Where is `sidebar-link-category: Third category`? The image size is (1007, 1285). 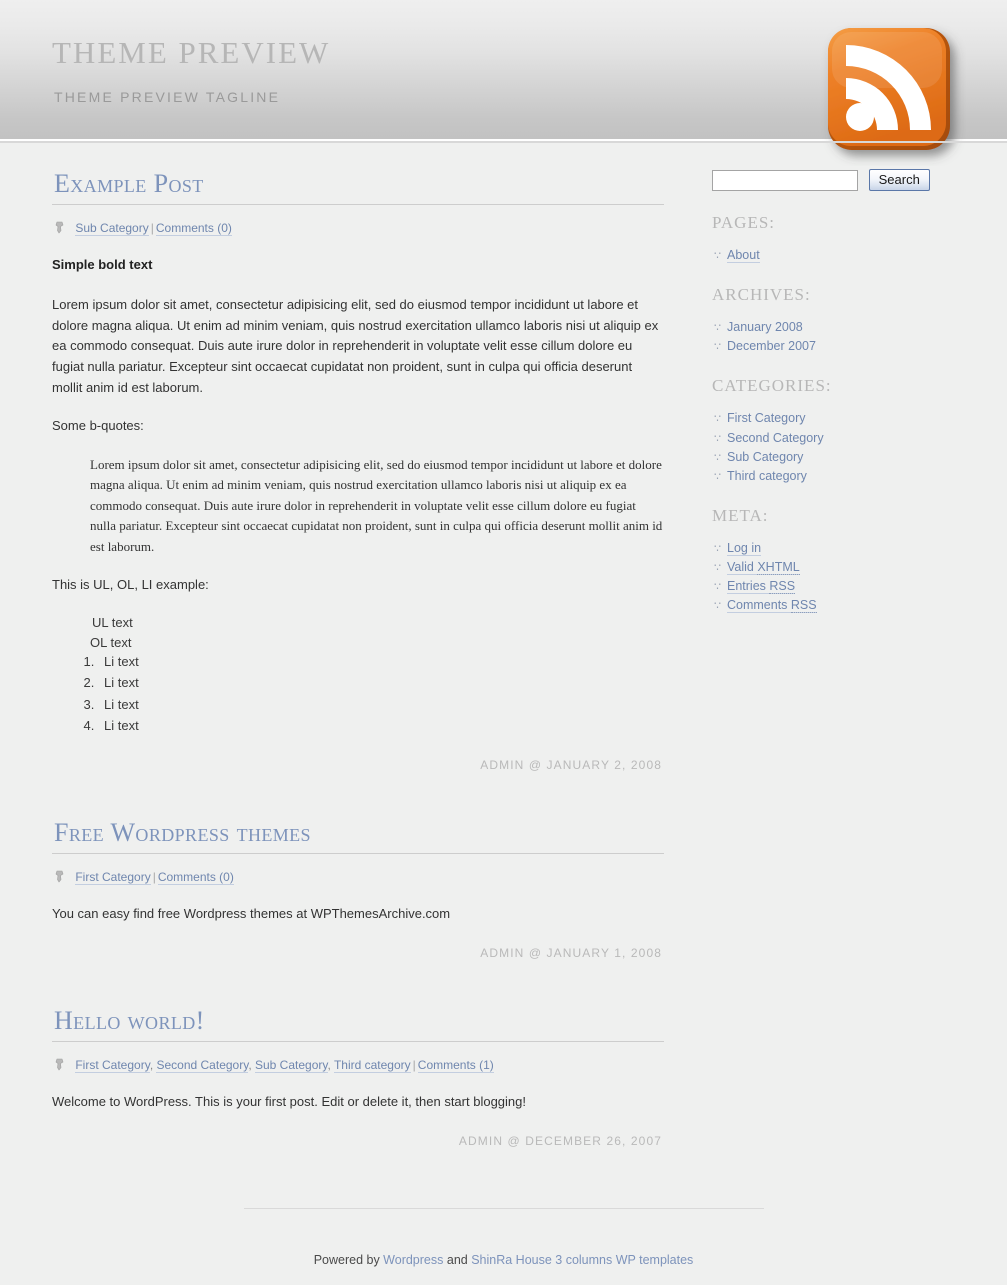
sidebar-link-category: Third category is located at coordinates (767, 476).